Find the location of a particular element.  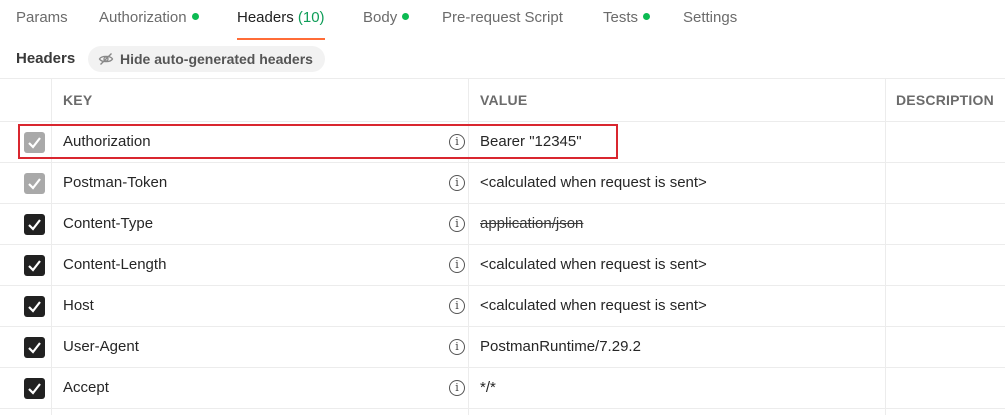

tab-label: Settings is located at coordinates (710, 17).